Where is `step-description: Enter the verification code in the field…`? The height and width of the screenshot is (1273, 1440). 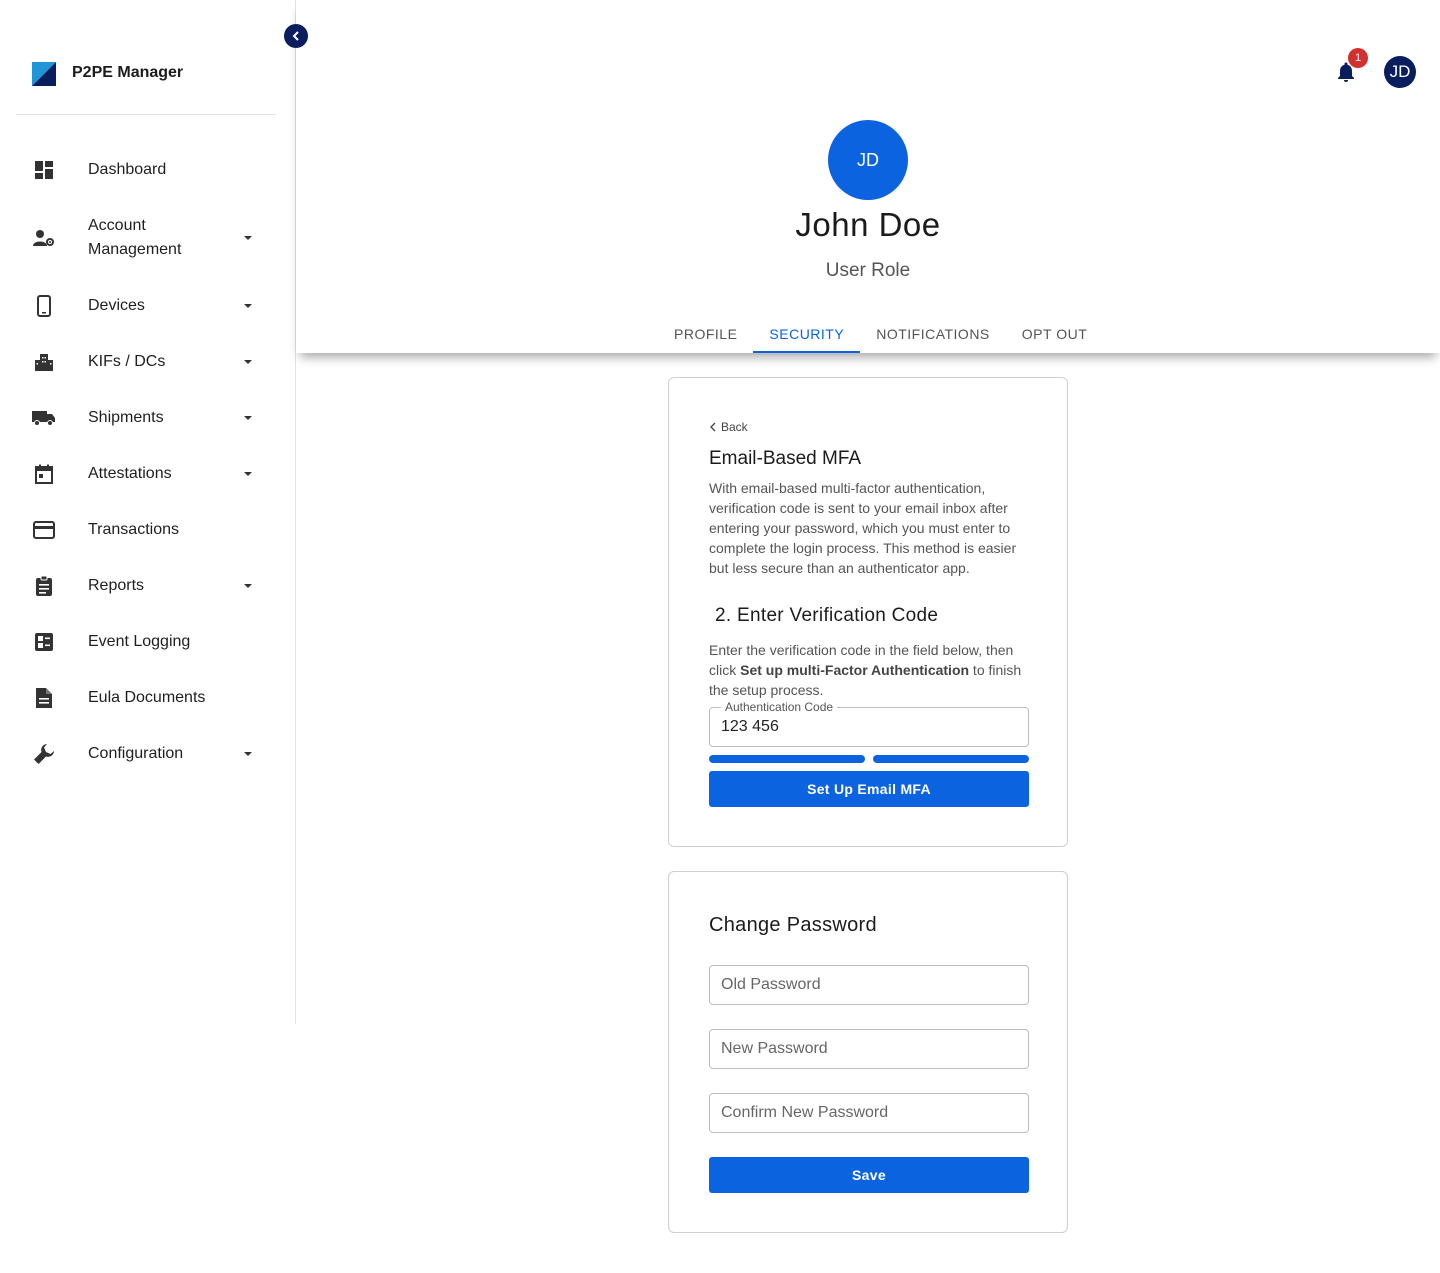
step-description: Enter the verification code in the field… is located at coordinates (869, 670).